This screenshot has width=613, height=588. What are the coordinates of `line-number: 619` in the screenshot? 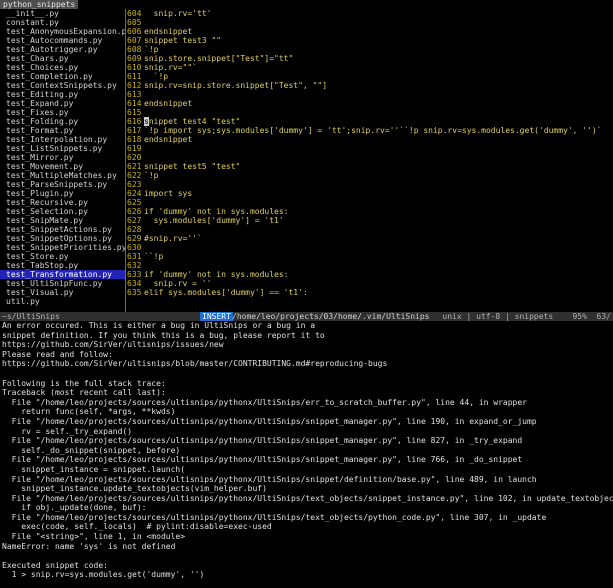 It's located at (134, 148).